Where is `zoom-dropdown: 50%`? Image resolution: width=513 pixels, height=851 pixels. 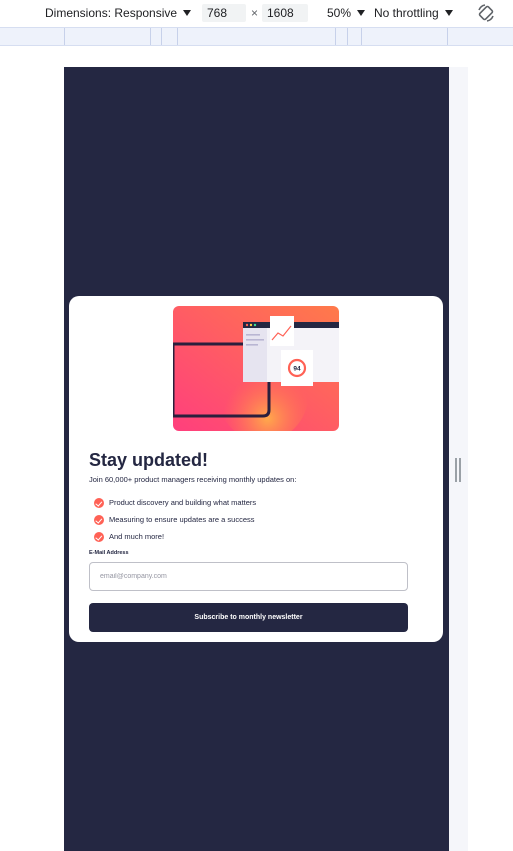
zoom-dropdown: 50% is located at coordinates (346, 13).